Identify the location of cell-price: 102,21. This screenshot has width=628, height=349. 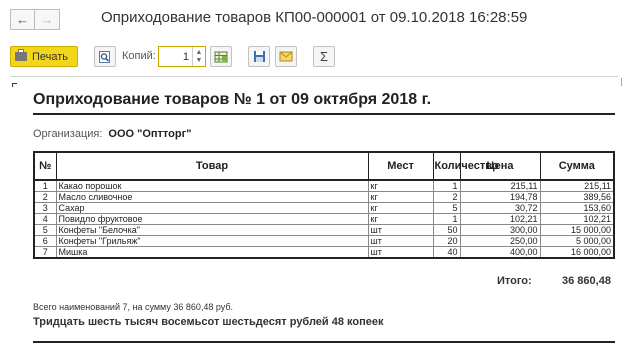
(500, 219).